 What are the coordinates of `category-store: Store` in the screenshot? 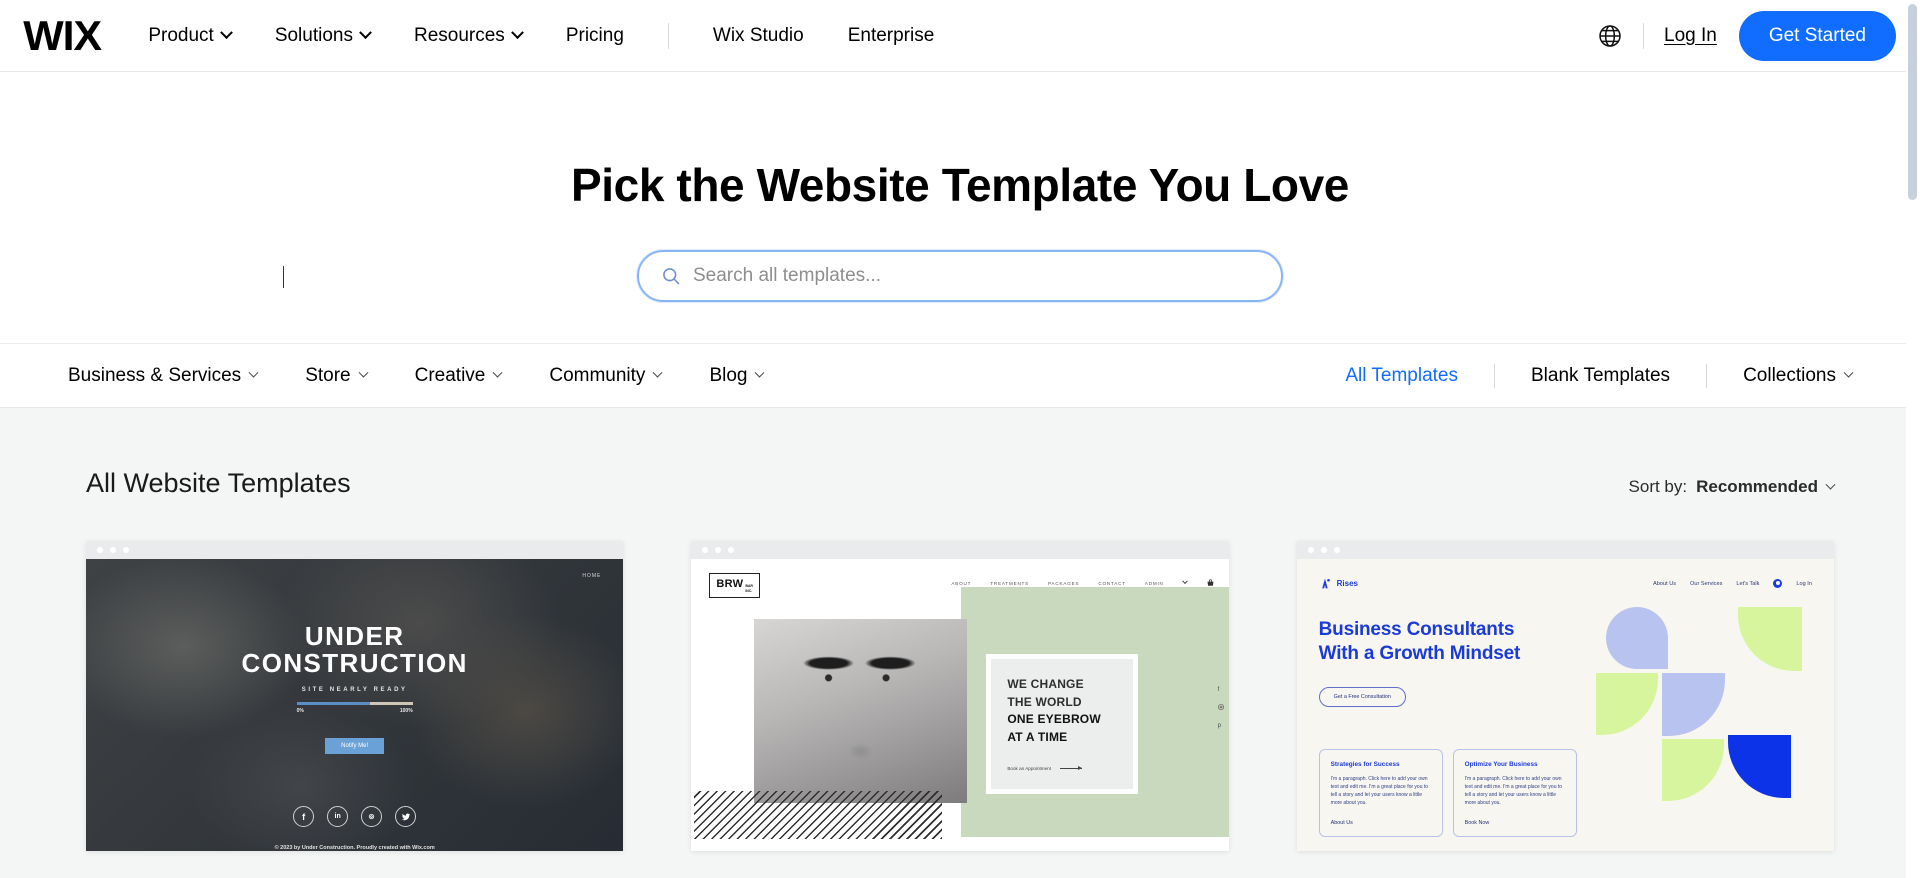 It's located at (337, 375).